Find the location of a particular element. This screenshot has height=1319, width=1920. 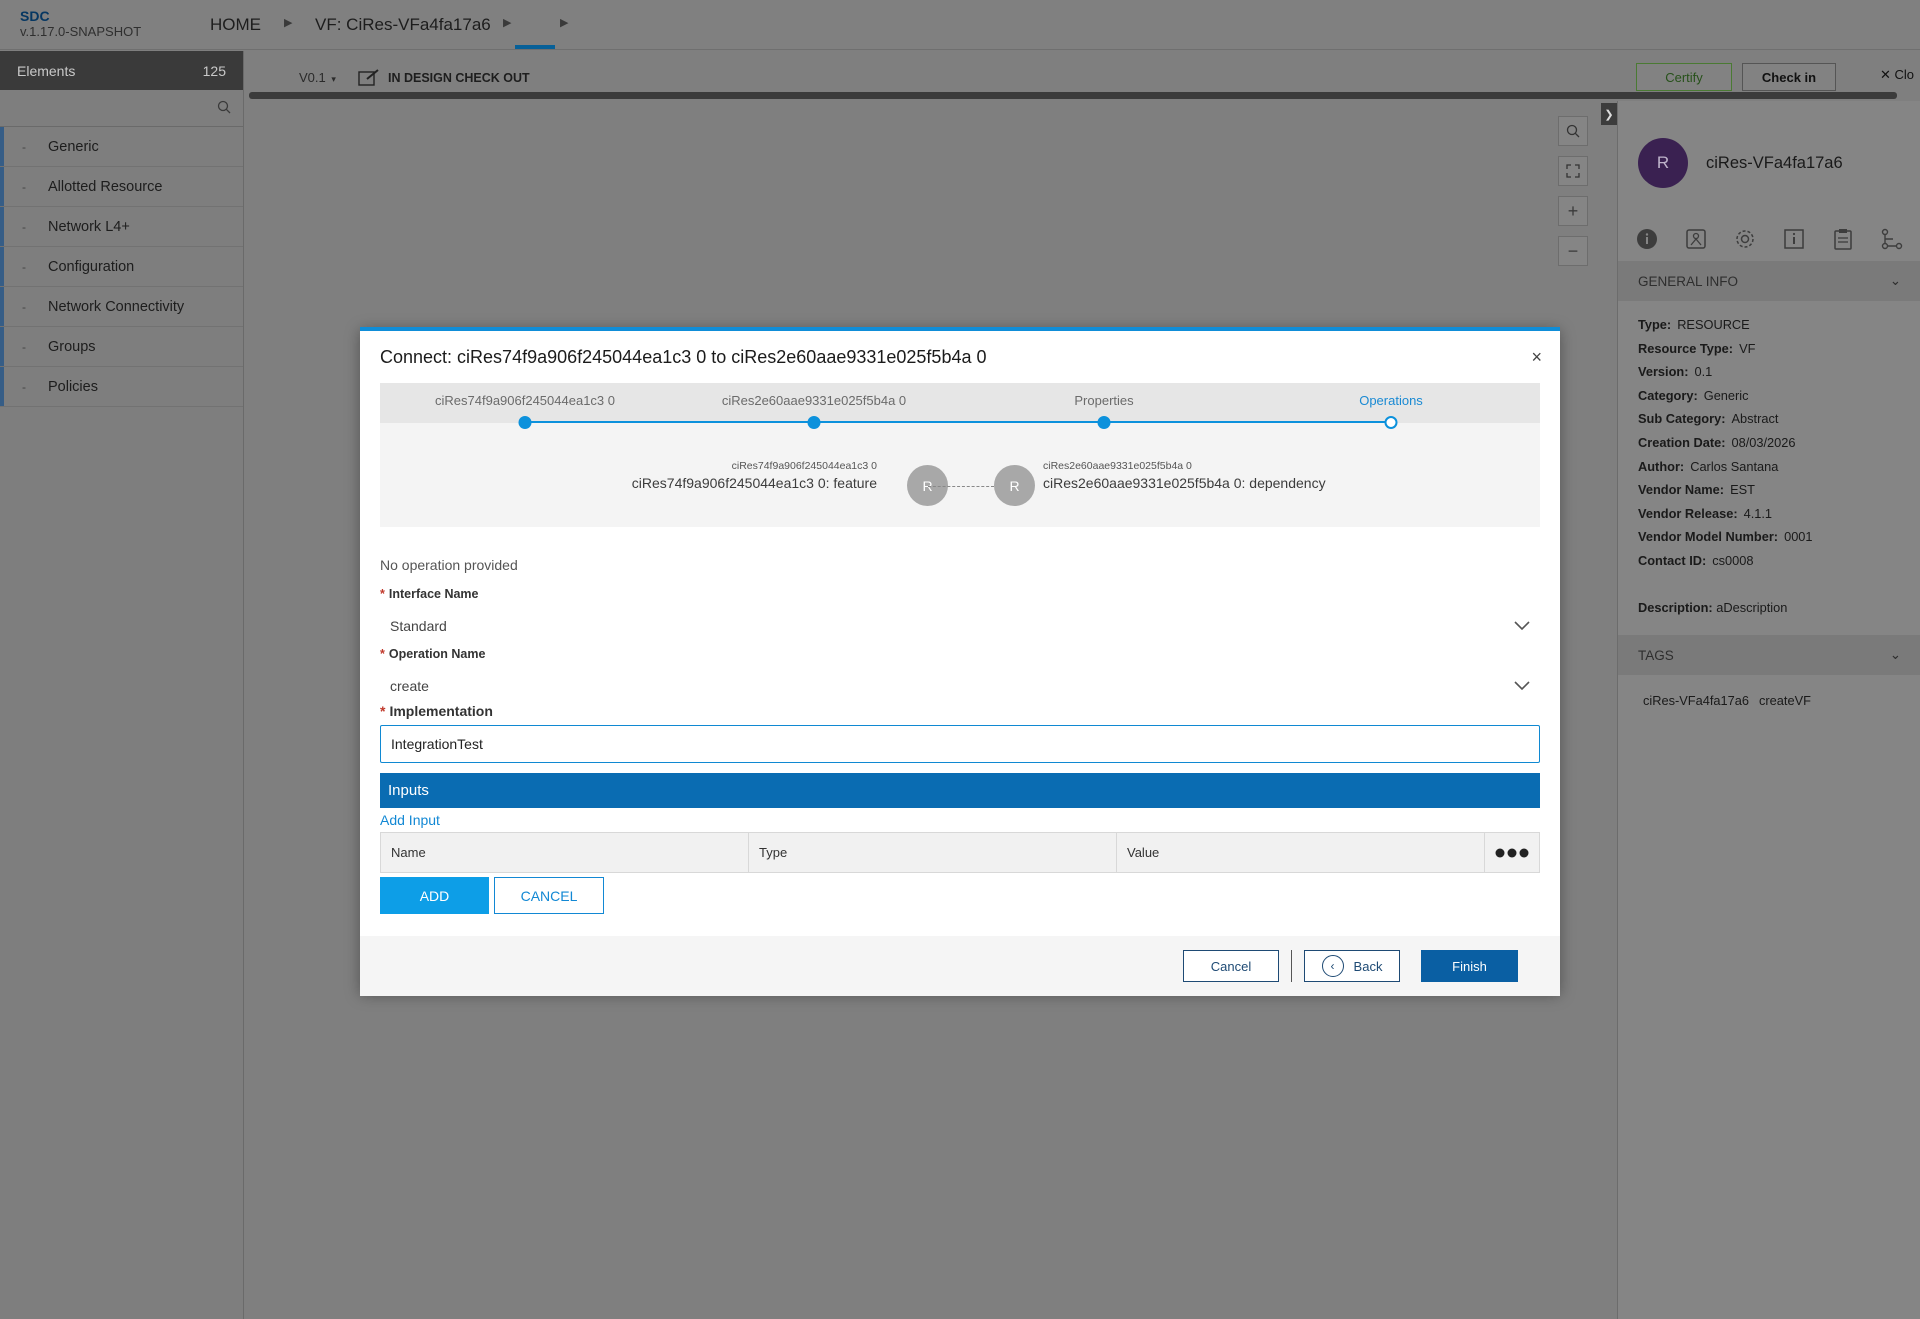

version-select: V0.1 ▾ is located at coordinates (317, 77).